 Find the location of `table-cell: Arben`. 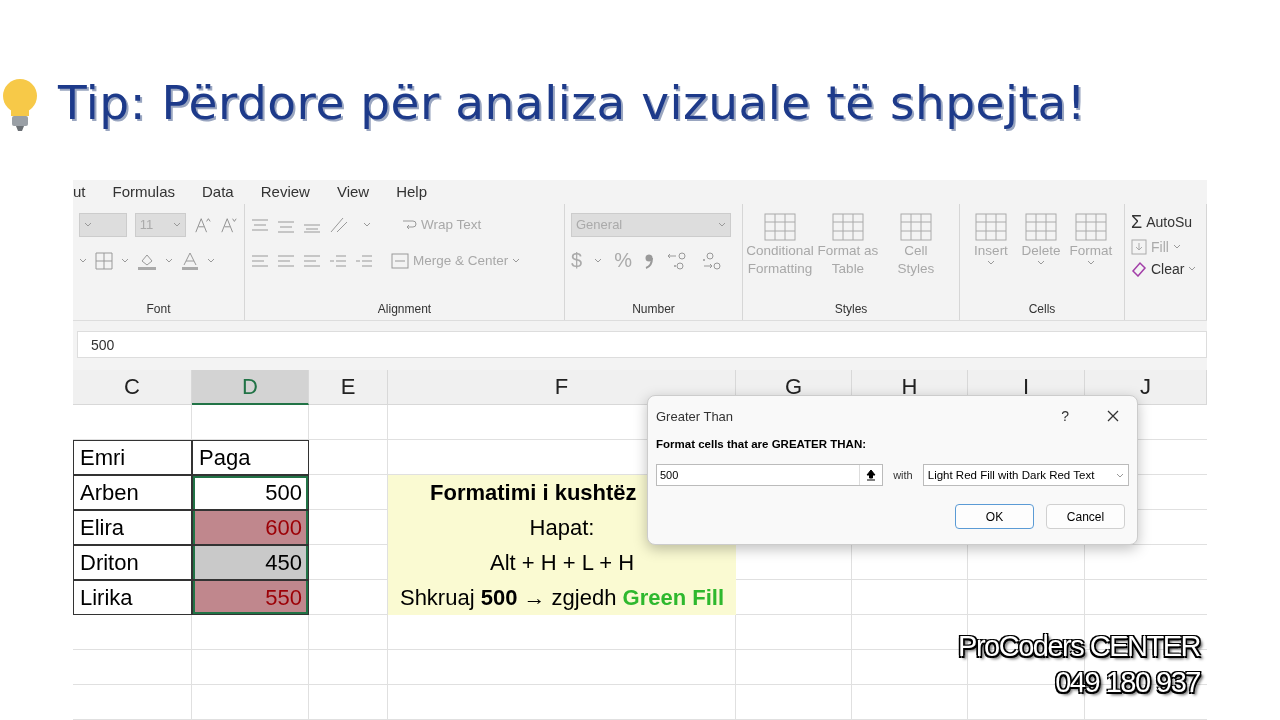

table-cell: Arben is located at coordinates (132, 492).